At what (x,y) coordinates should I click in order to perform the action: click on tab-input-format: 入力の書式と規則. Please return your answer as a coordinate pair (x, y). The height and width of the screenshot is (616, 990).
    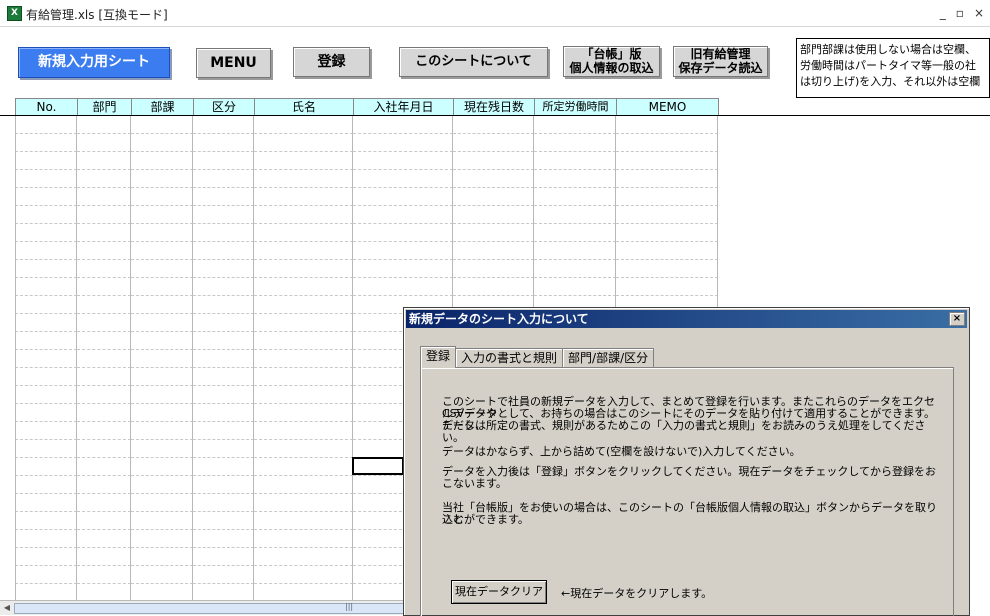
    Looking at the image, I should click on (509, 357).